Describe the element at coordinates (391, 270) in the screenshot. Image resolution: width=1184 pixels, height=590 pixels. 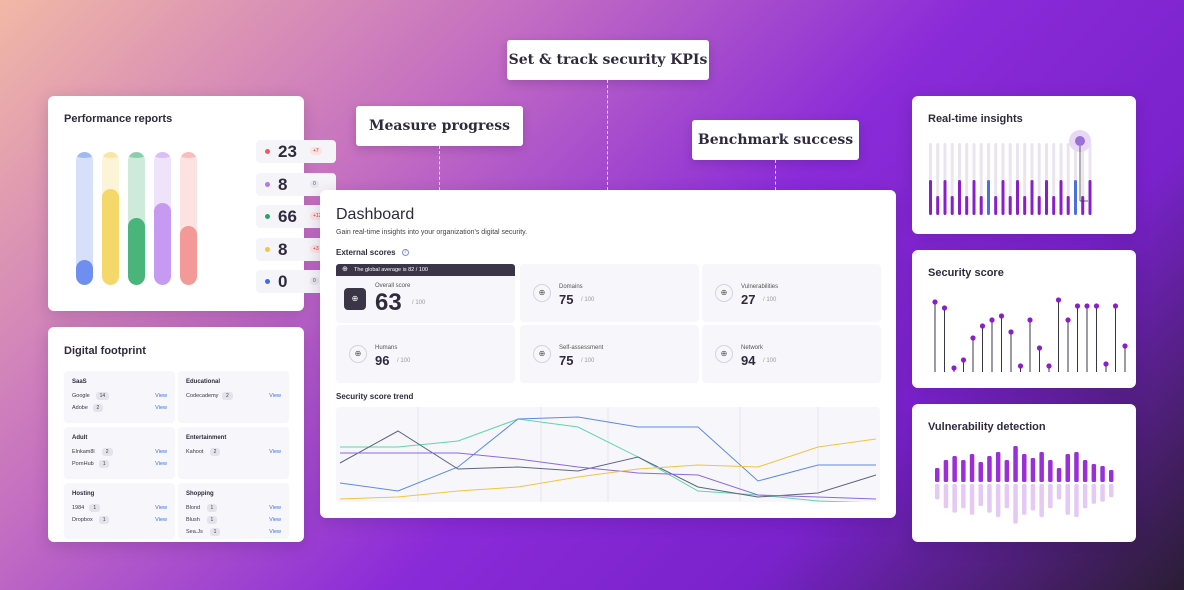
I see `tooltip-text: The global average is 82 / 100` at that location.